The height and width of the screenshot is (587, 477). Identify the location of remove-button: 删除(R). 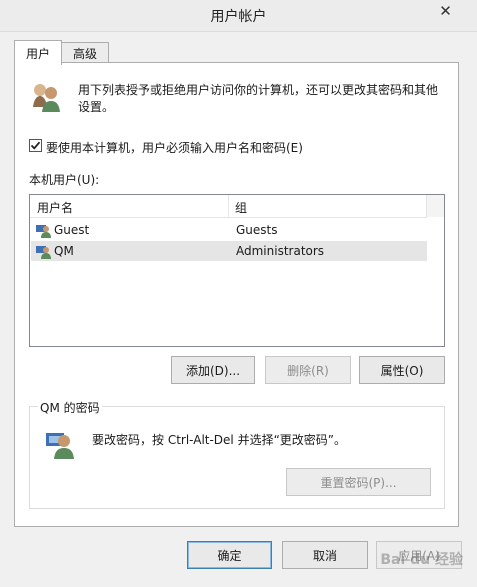
(308, 370).